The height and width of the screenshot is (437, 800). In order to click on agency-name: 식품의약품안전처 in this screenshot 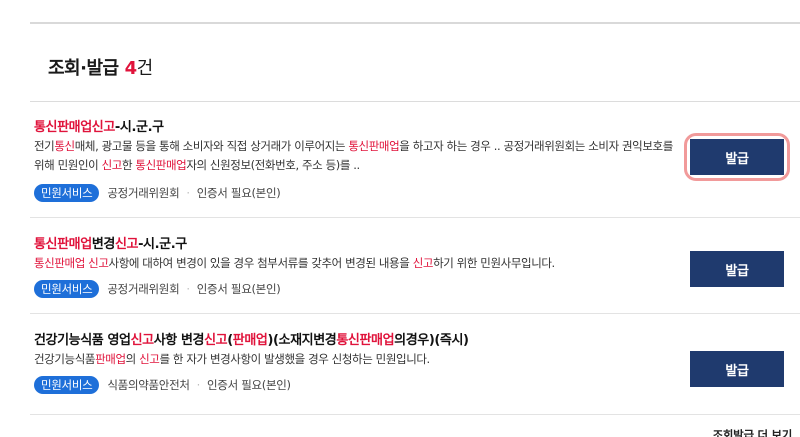, I will do `click(148, 385)`.